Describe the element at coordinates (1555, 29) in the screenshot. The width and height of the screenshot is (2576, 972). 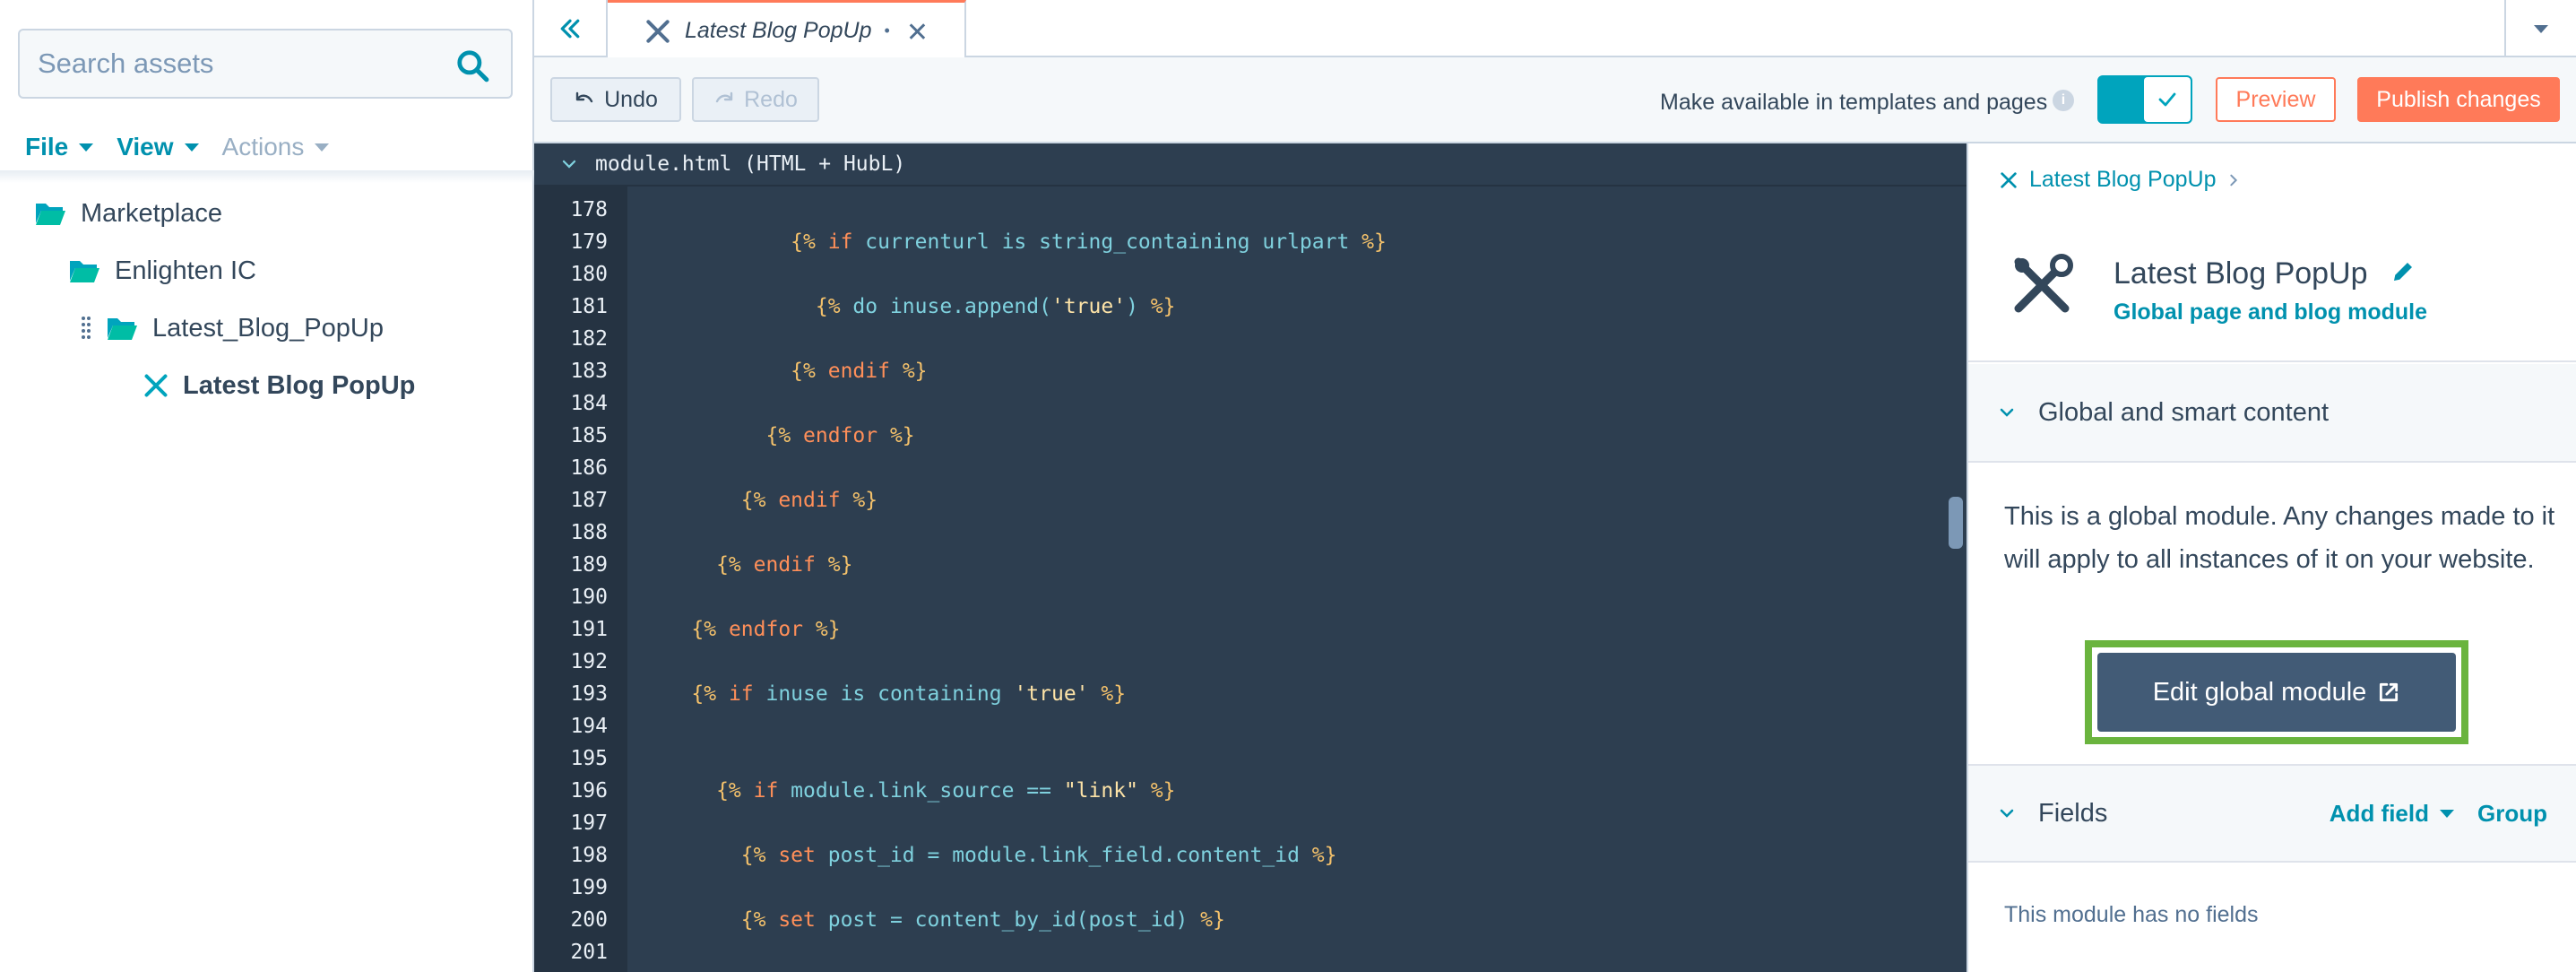
I see `tab-bar: Latest Blog PopUp • ✕` at that location.